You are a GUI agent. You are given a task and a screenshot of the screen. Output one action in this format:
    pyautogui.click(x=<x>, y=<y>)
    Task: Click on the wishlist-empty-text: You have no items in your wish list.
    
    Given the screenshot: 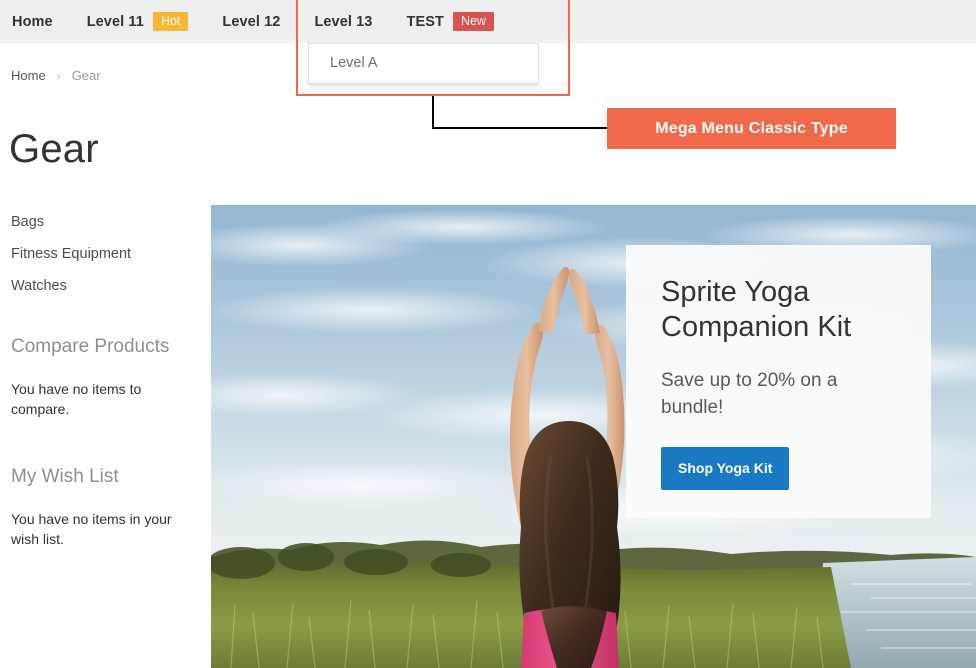 What is the action you would take?
    pyautogui.click(x=91, y=529)
    